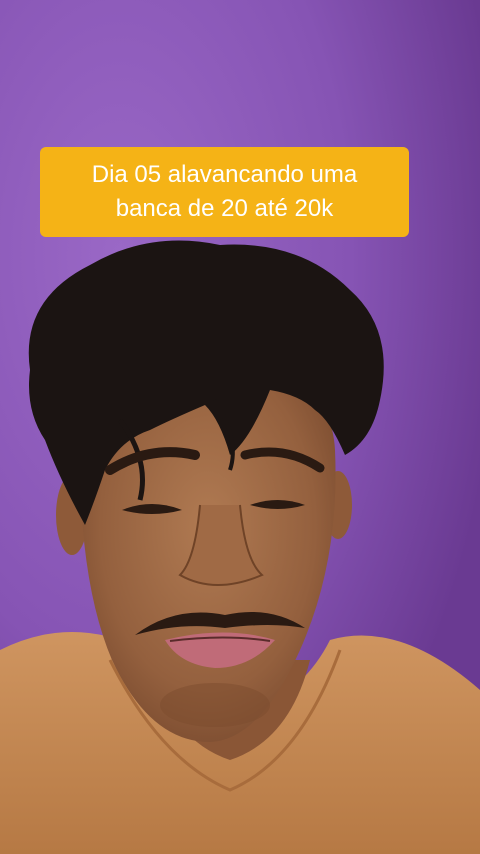  What do you see at coordinates (224, 174) in the screenshot?
I see `caption-line-1: Dia 05 alavancando uma` at bounding box center [224, 174].